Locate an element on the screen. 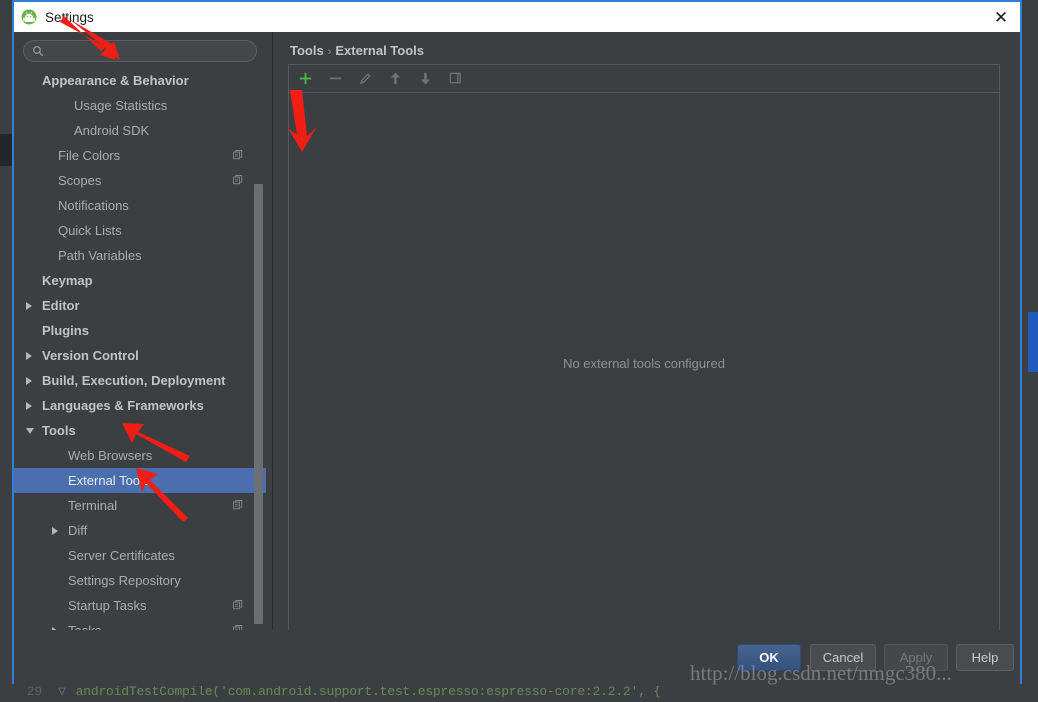 This screenshot has height=702, width=1038. search-box is located at coordinates (140, 51).